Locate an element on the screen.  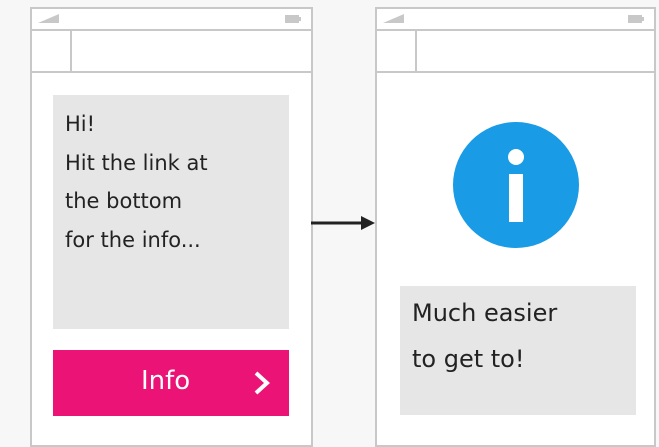
info-button: Info is located at coordinates (171, 383).